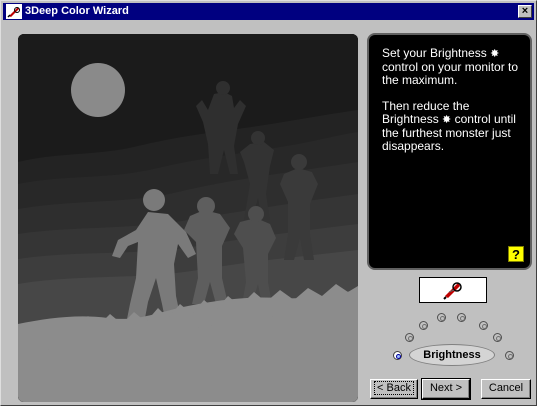 The height and width of the screenshot is (406, 537). I want to click on title-bar: 3Deep Color Wizard ×, so click(268, 11).